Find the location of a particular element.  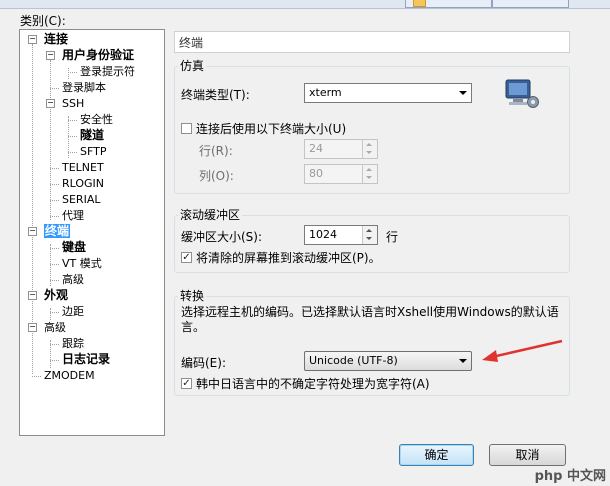

tree-item-label: 代理 is located at coordinates (73, 215).